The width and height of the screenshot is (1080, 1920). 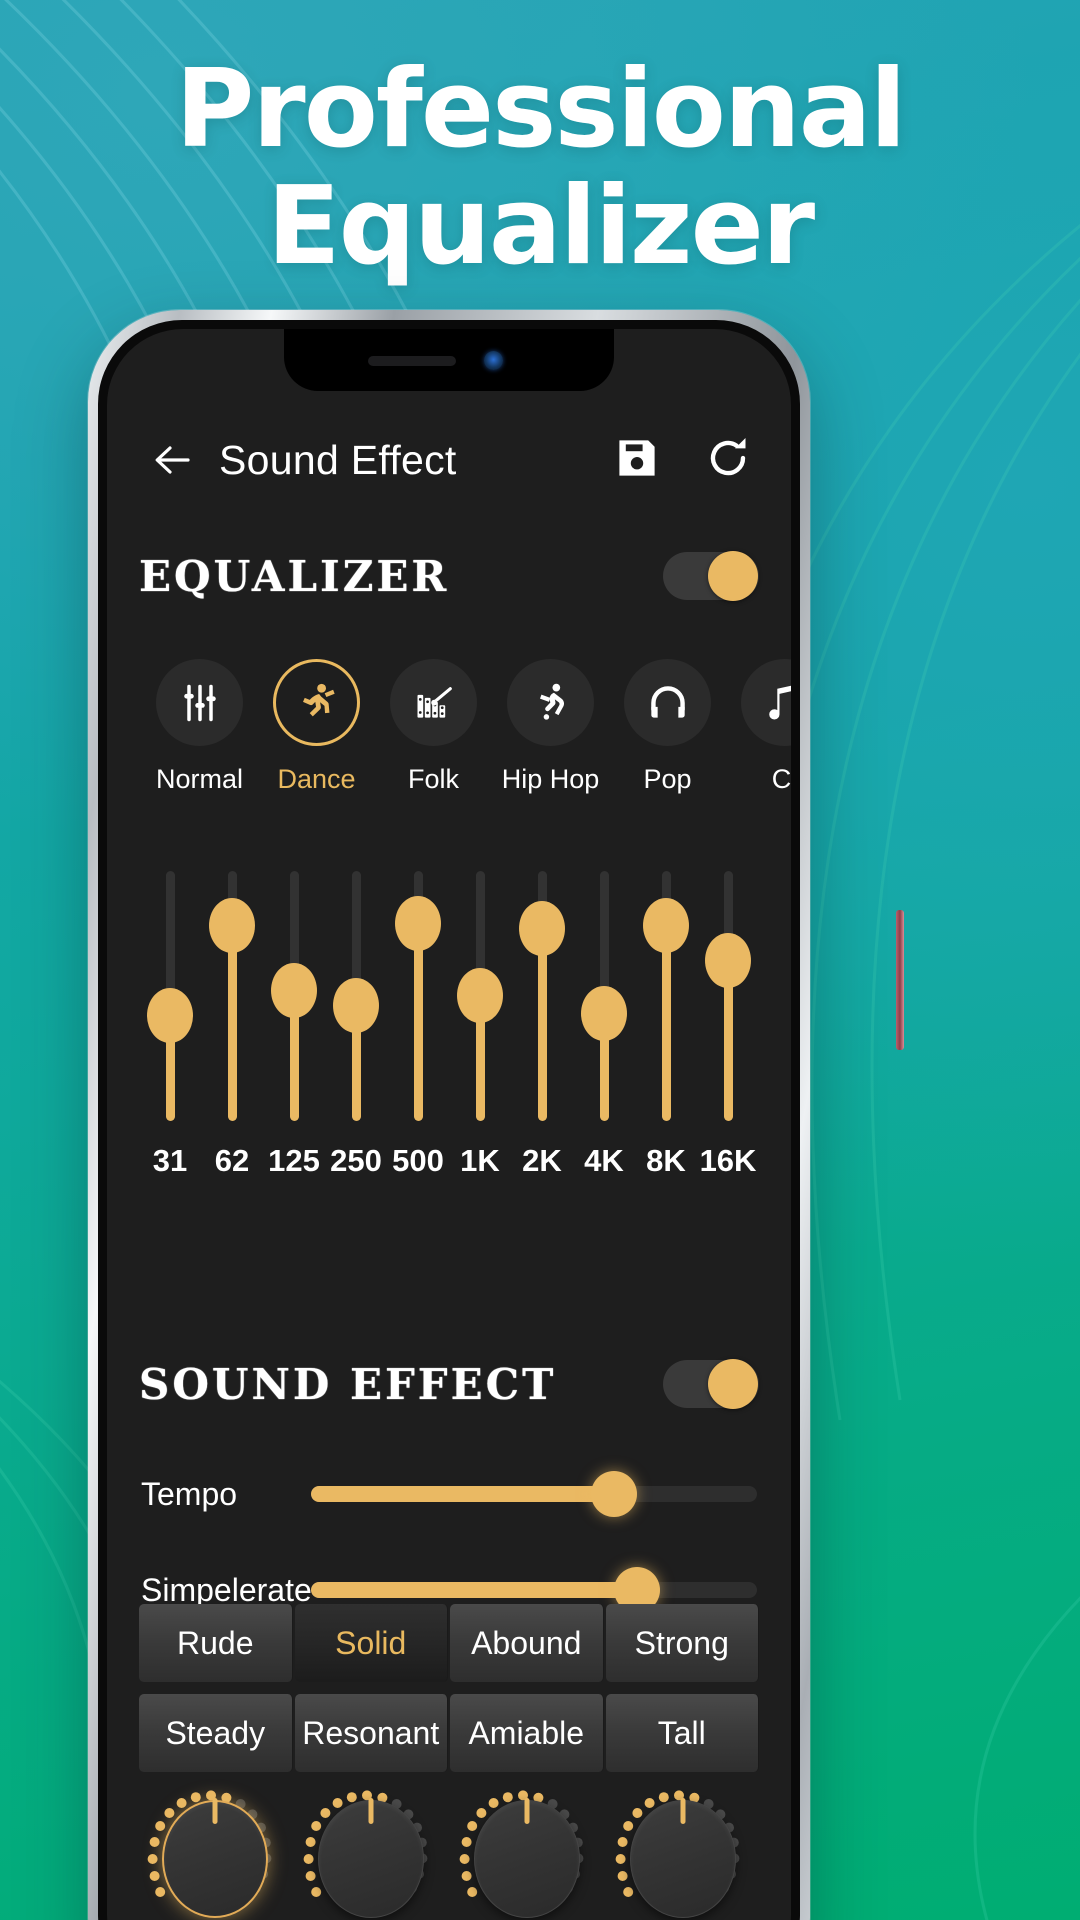 I want to click on eq-band-16k: 16K, so click(x=728, y=1025).